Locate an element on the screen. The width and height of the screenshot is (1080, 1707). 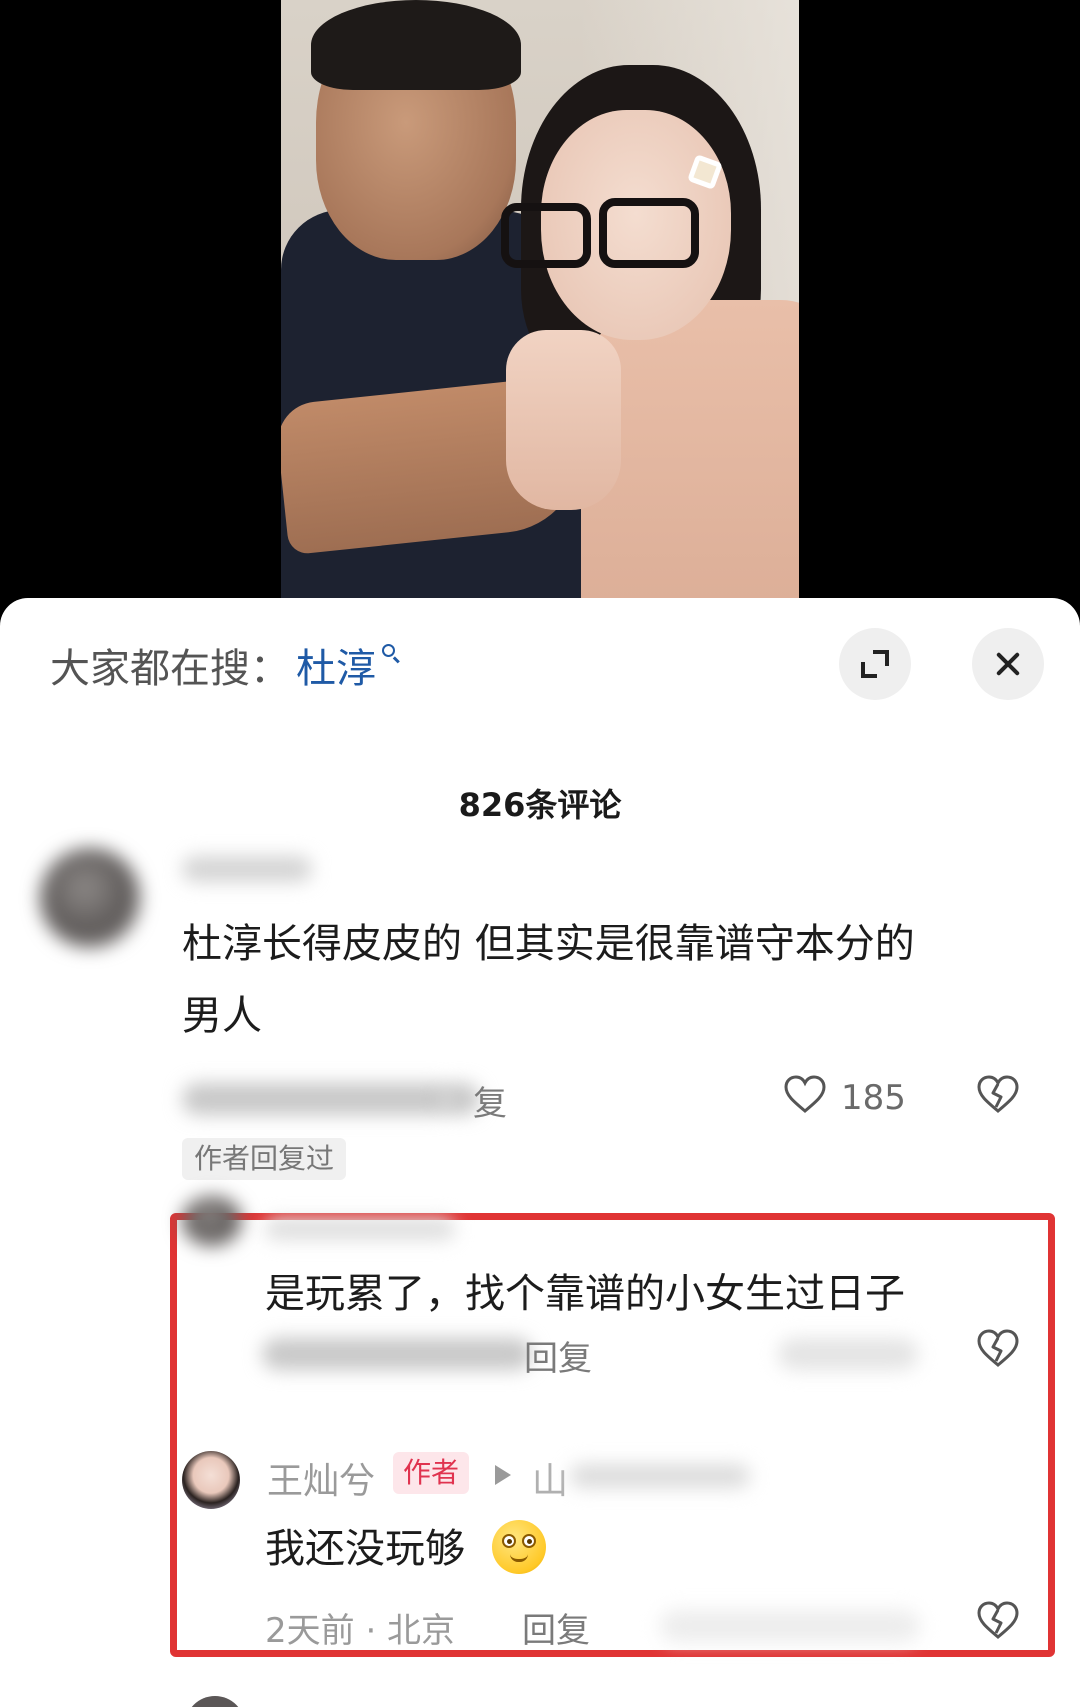
reply-avatar is located at coordinates (212, 1221).